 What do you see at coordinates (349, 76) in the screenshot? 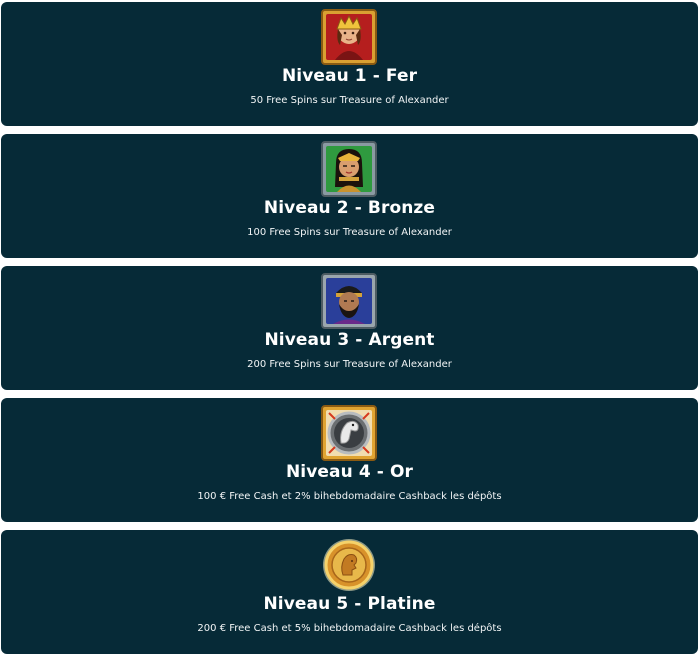
I see `level-title: Niveau 1 - Fer` at bounding box center [349, 76].